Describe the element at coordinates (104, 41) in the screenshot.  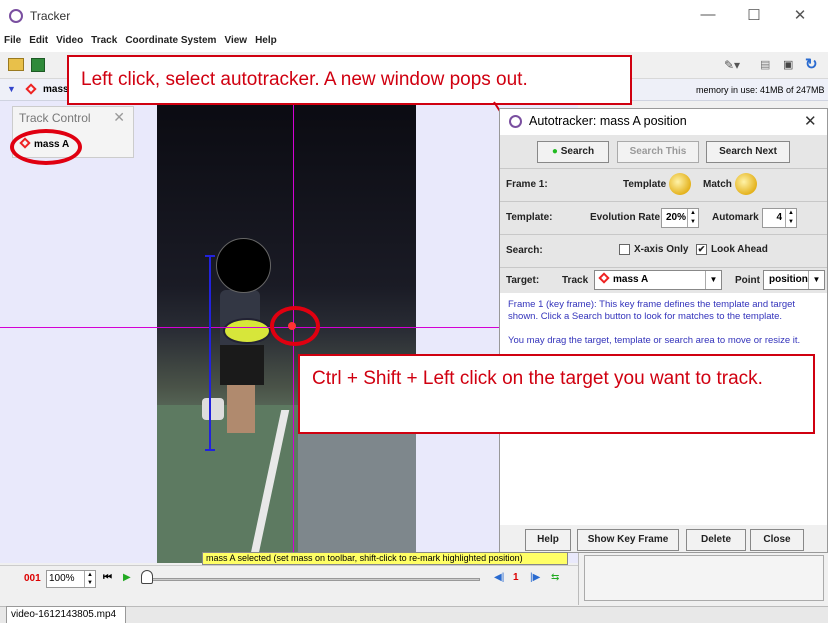
I see `menu-track: Track` at that location.